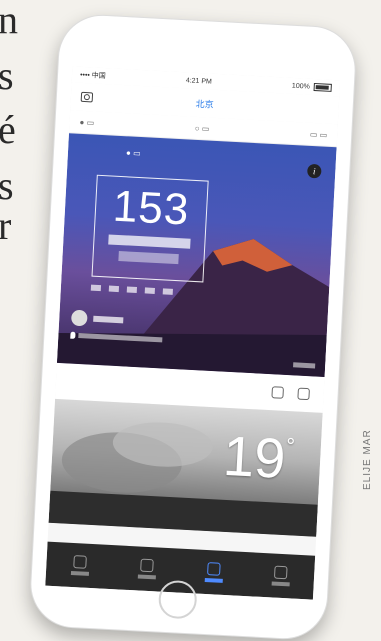 The height and width of the screenshot is (641, 381). I want to click on temperature-value: 19, so click(254, 456).